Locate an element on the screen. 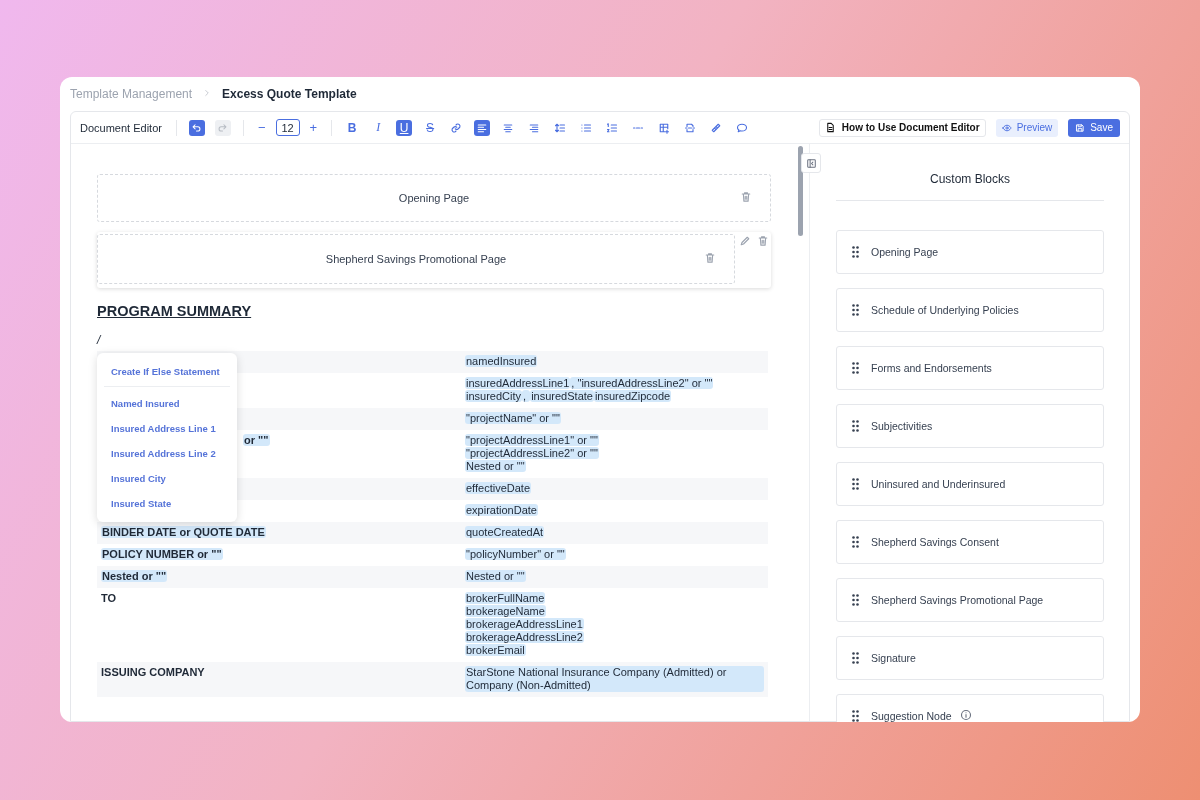 The image size is (1200, 800). custom-block-item: Schedule of Underlying Policies is located at coordinates (970, 310).